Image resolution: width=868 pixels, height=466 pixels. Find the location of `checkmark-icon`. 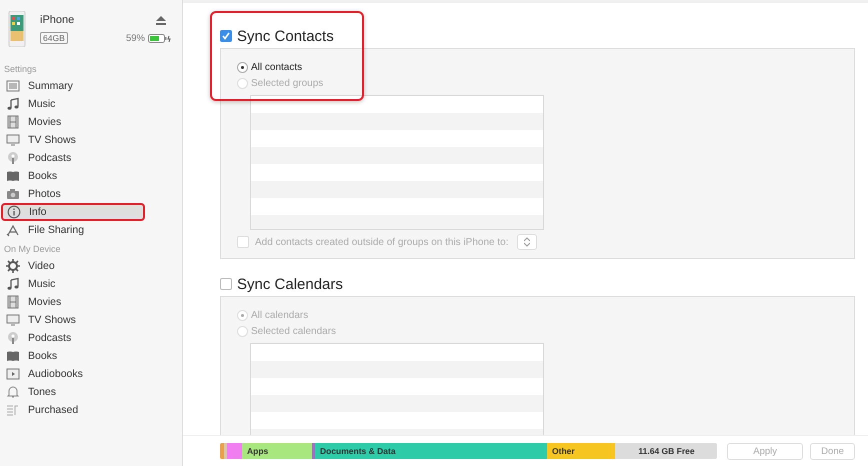

checkmark-icon is located at coordinates (226, 36).